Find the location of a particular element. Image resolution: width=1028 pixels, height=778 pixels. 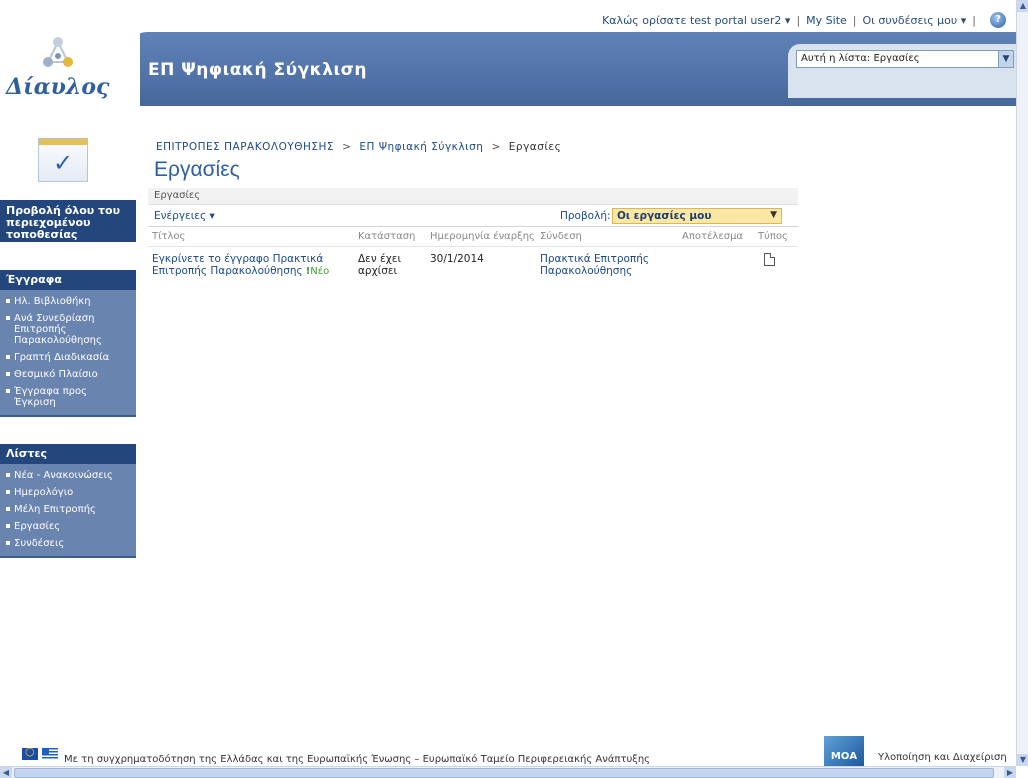

search-scope-value: Αυτή η λίστα: Εργασίες is located at coordinates (860, 58).